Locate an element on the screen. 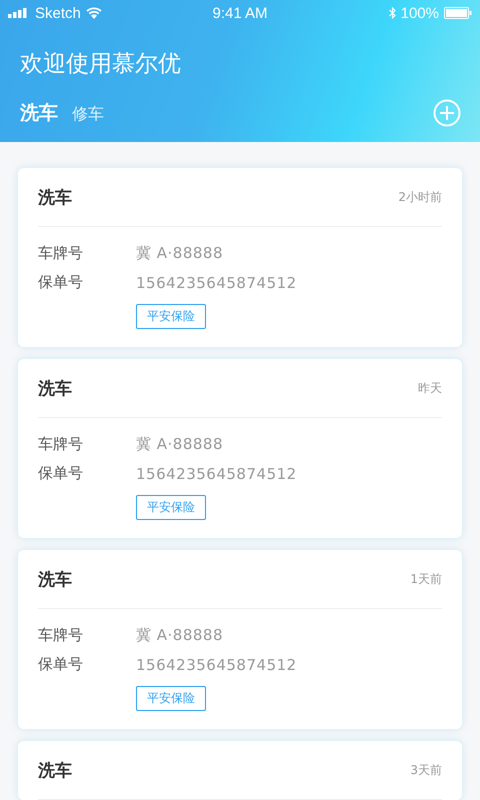 The height and width of the screenshot is (800, 480). order-time: 2小时前 is located at coordinates (420, 197).